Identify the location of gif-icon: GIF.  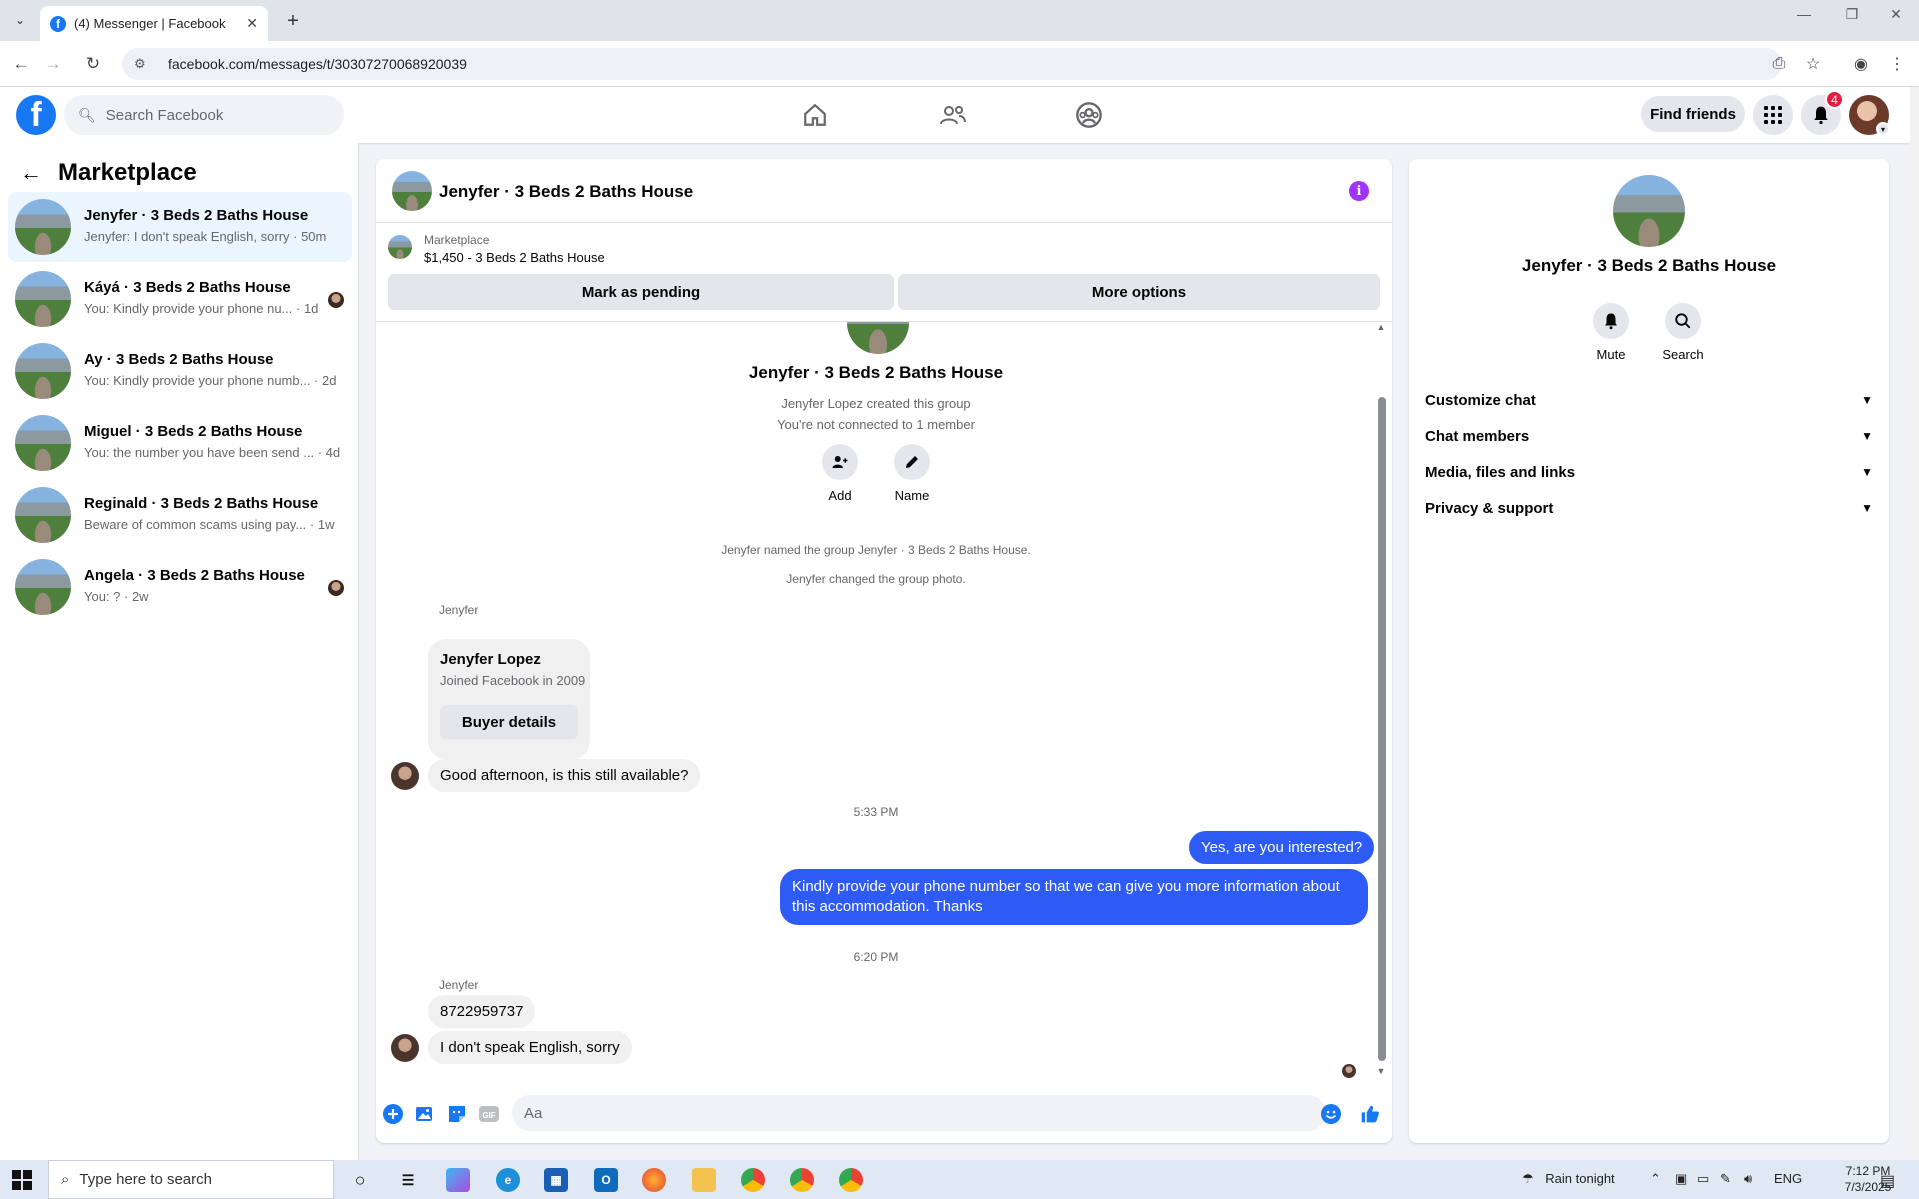
(489, 1114).